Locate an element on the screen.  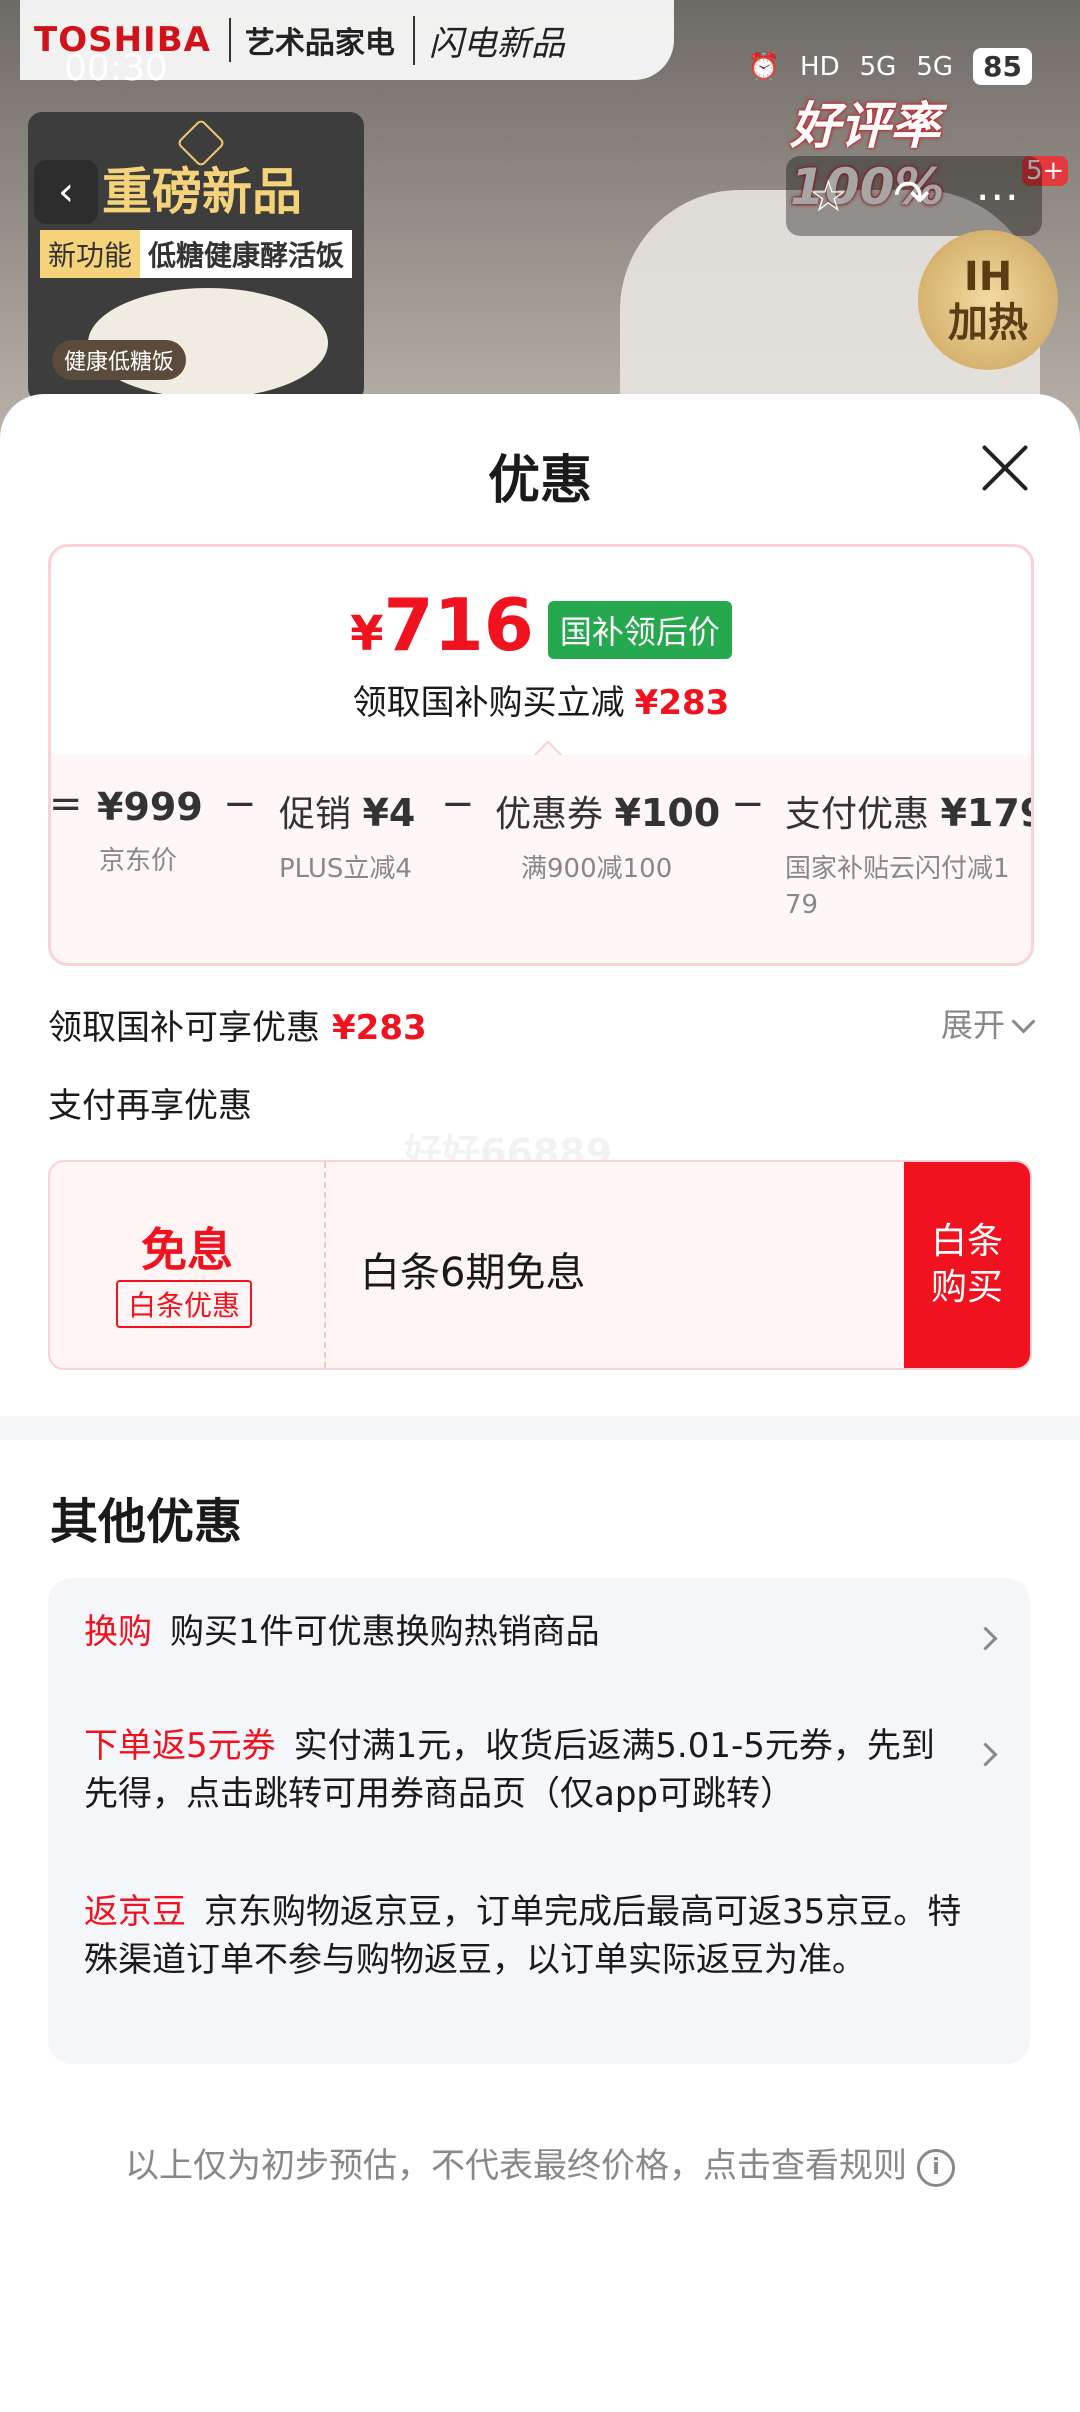
brand-line: 艺术品家电 is located at coordinates (311, 40).